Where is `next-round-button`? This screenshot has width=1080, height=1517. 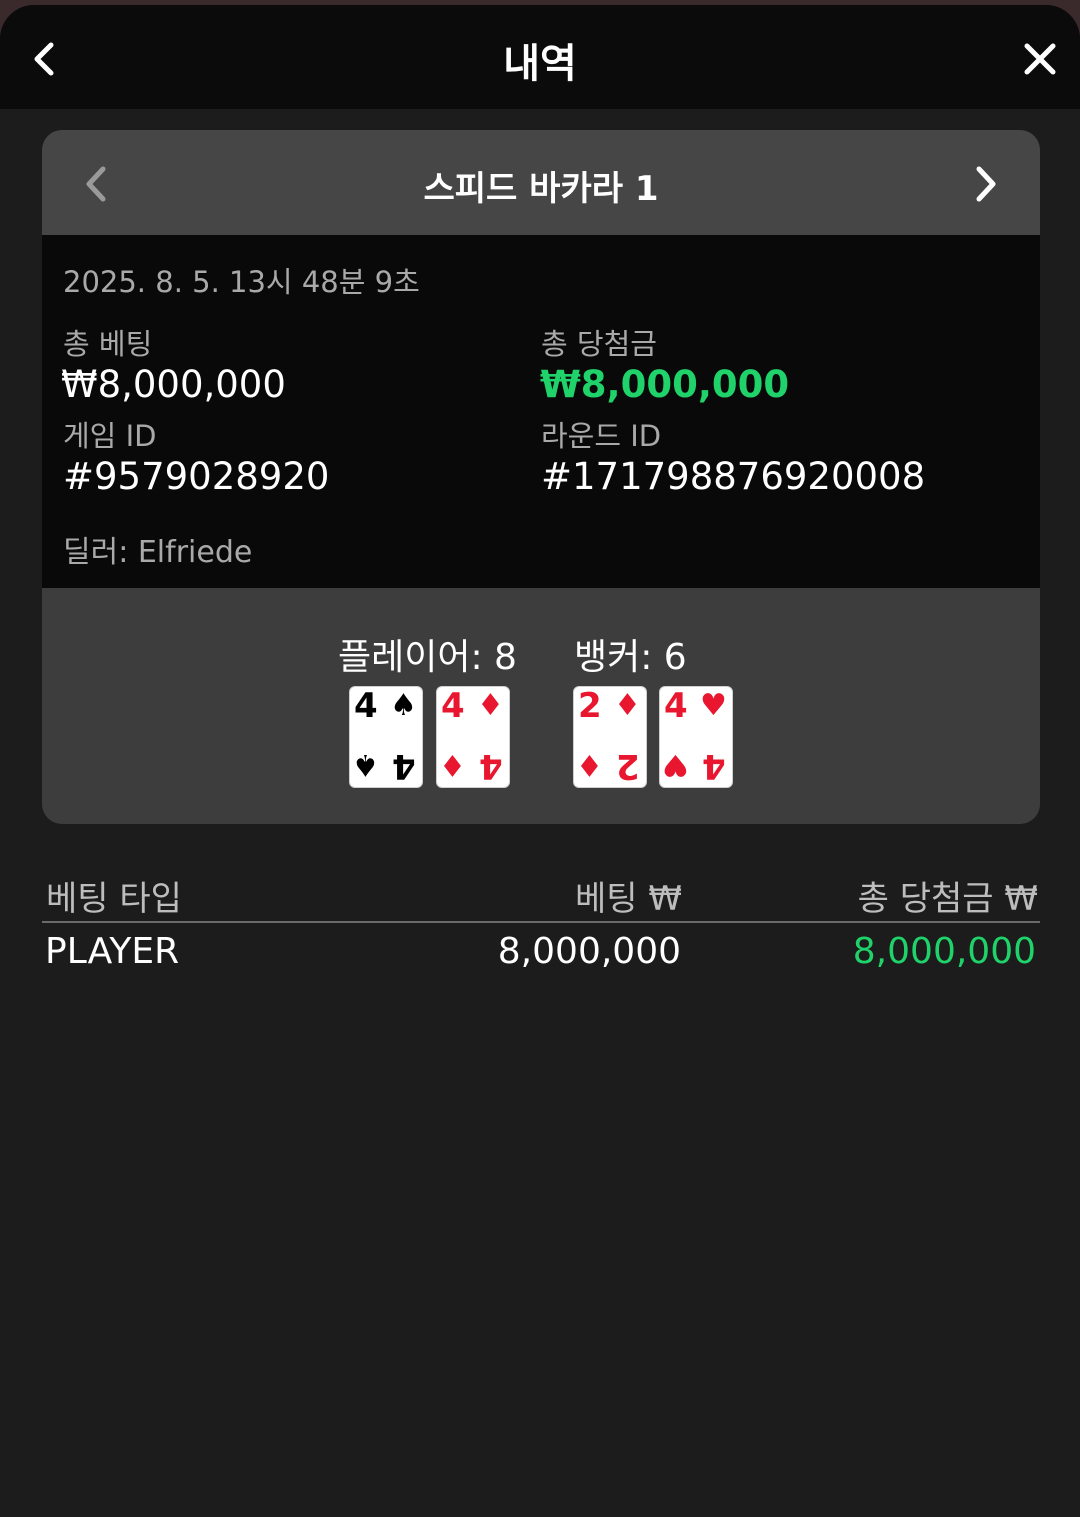 next-round-button is located at coordinates (986, 184).